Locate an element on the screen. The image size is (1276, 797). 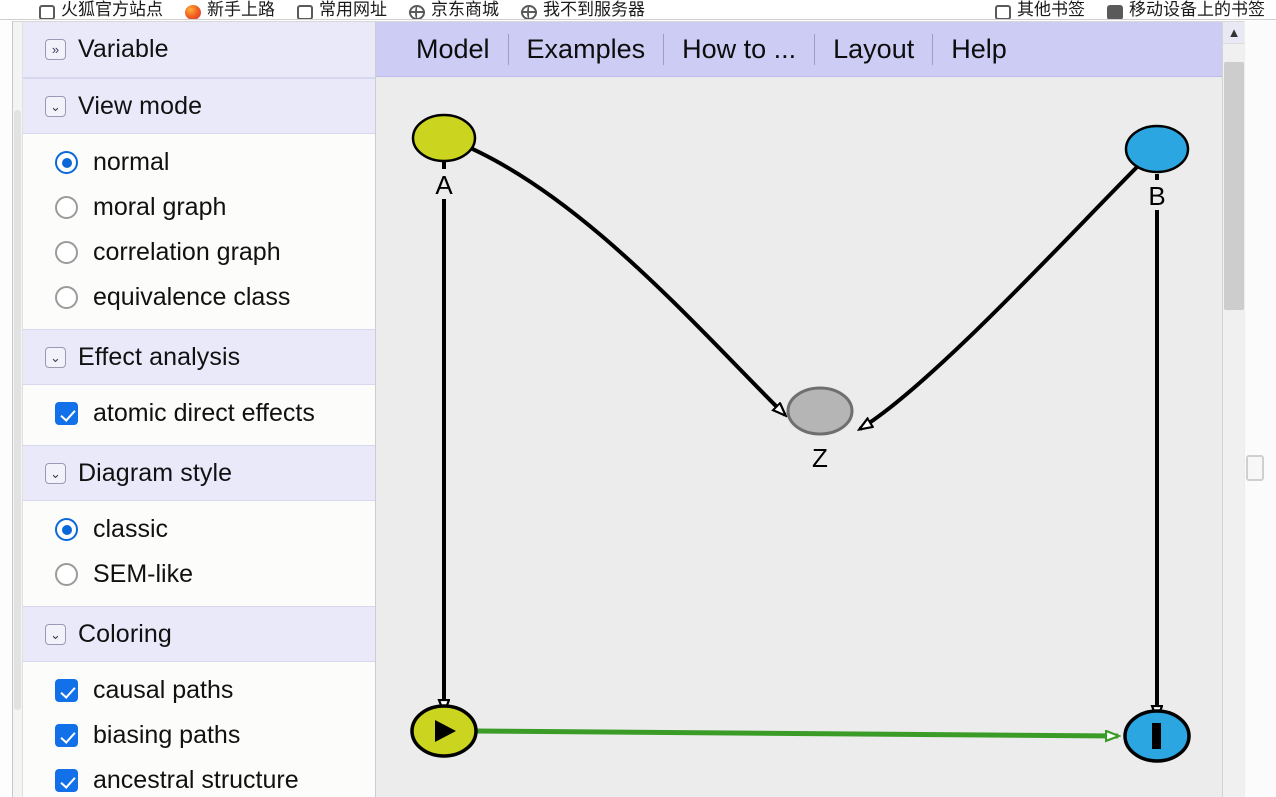
bookmark-item: 新手上路 is located at coordinates (230, 9).